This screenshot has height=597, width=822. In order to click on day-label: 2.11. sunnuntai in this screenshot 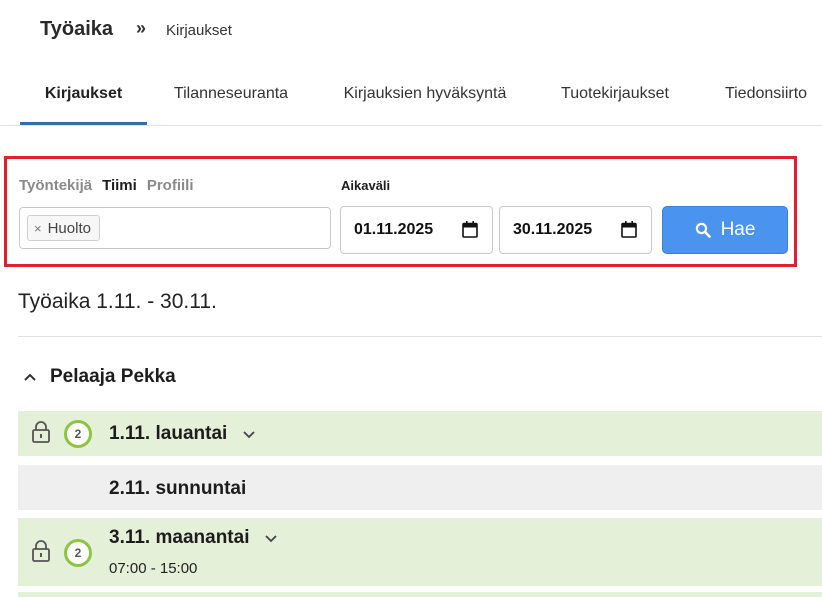, I will do `click(178, 488)`.